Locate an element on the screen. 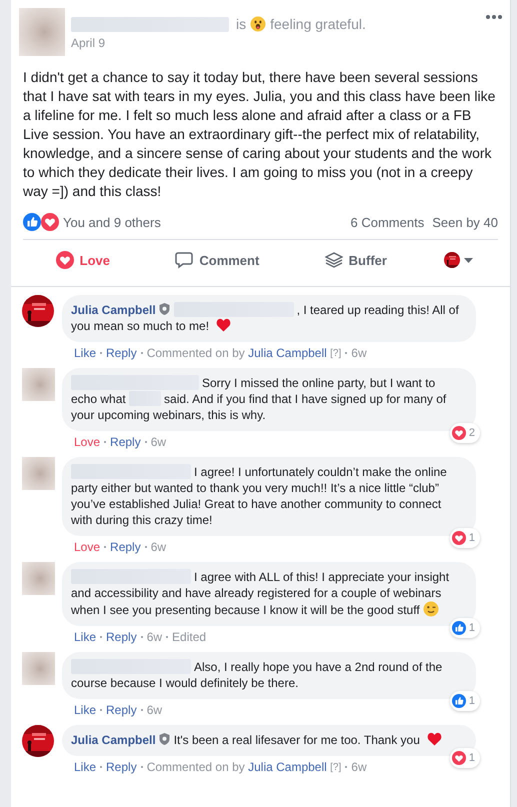 The image size is (517, 807). meta-text: Edited is located at coordinates (189, 637).